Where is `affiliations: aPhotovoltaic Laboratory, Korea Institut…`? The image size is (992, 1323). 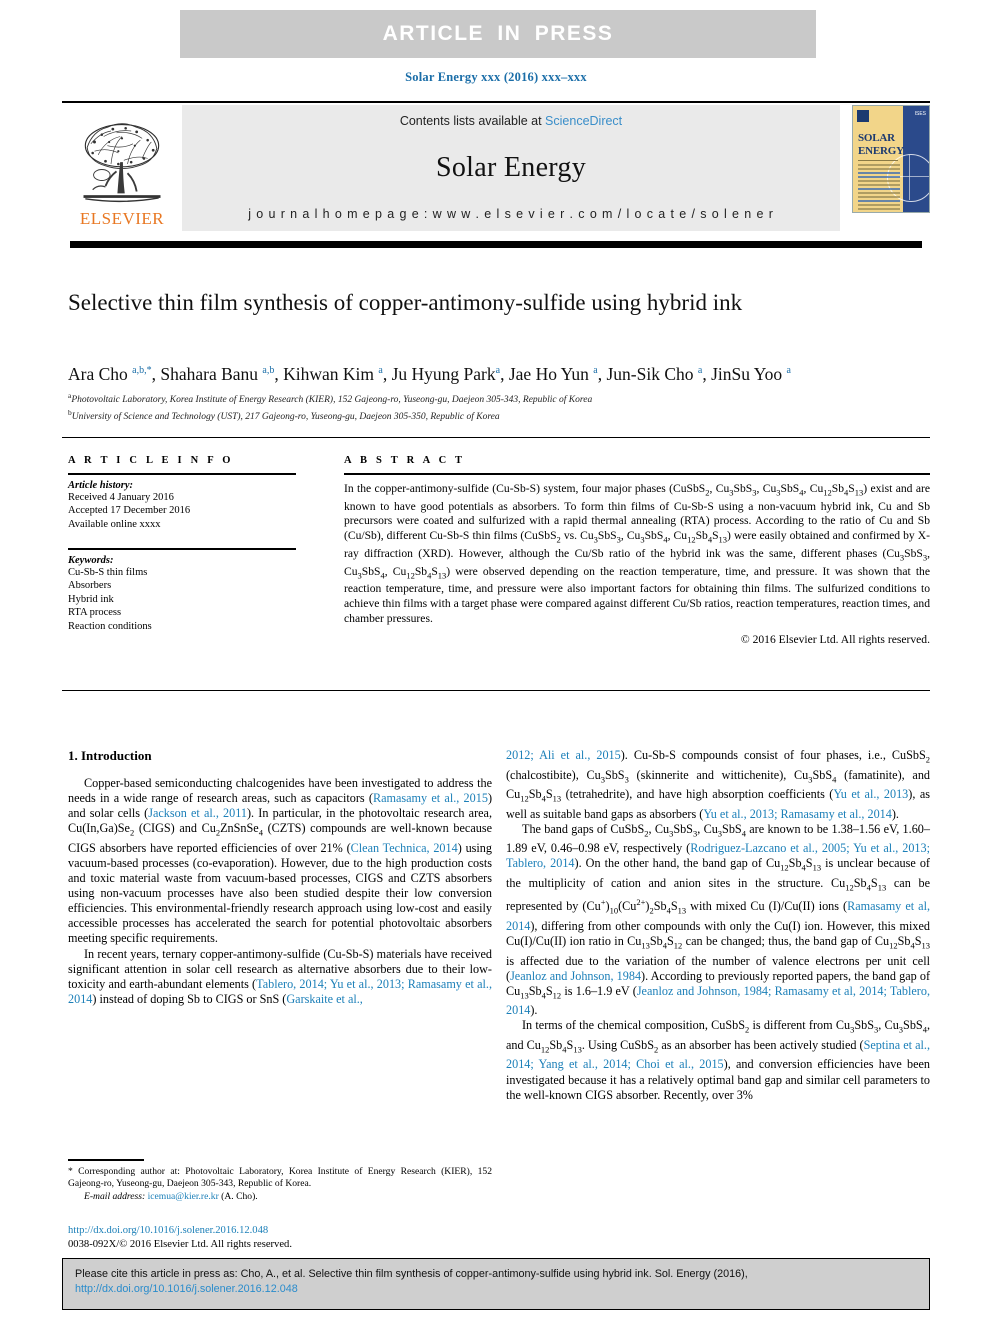
affiliations: aPhotovoltaic Laboratory, Korea Institut… is located at coordinates (498, 406).